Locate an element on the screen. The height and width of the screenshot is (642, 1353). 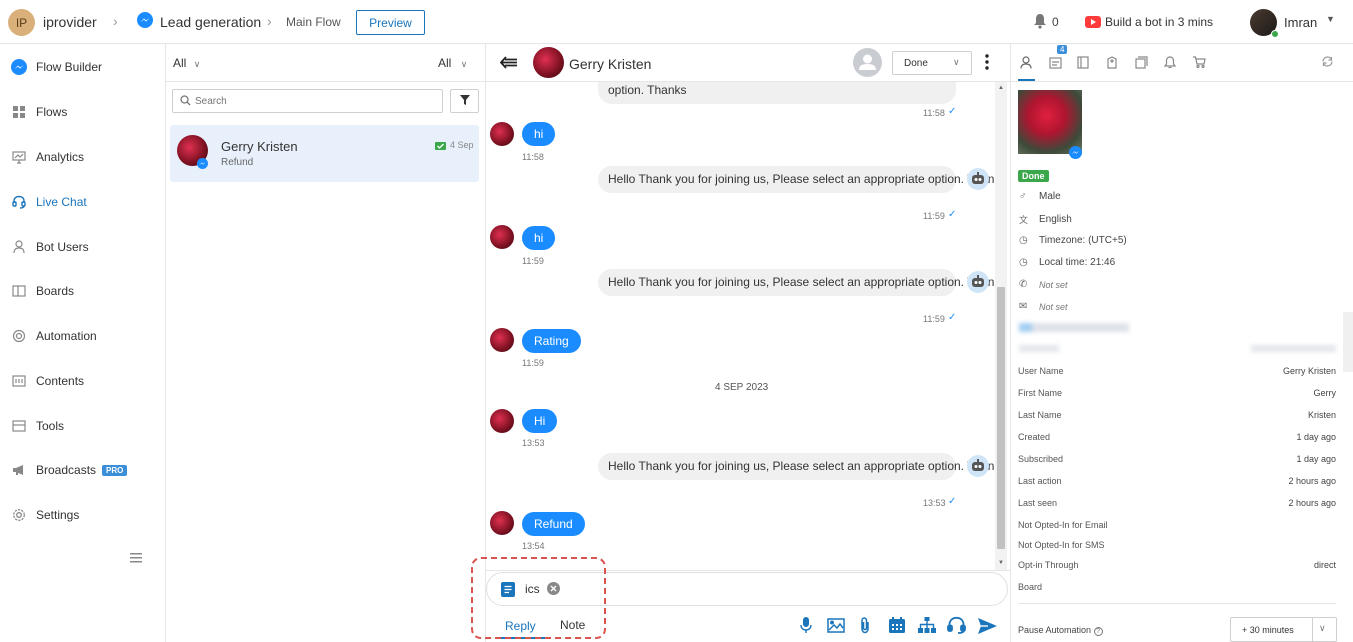
message-scrollbar: ▲ ▼ is located at coordinates (1001, 326).